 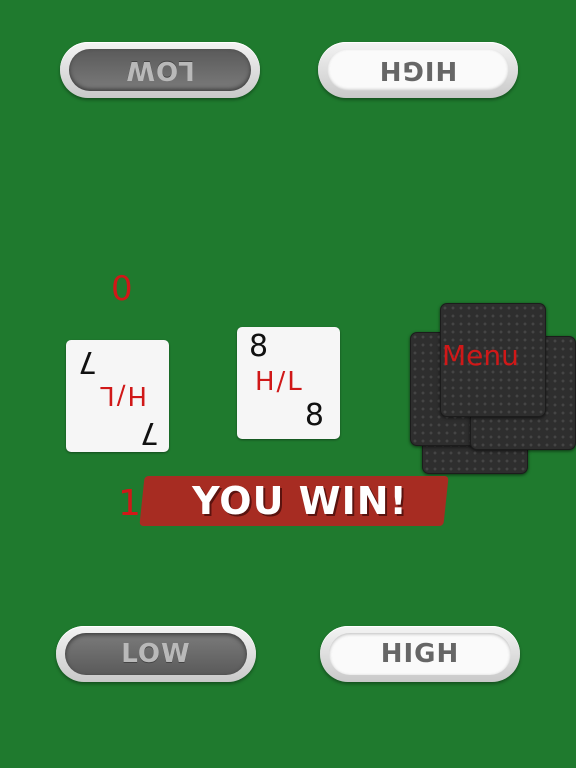 I want to click on bottom-high-label: HIGH, so click(x=420, y=654).